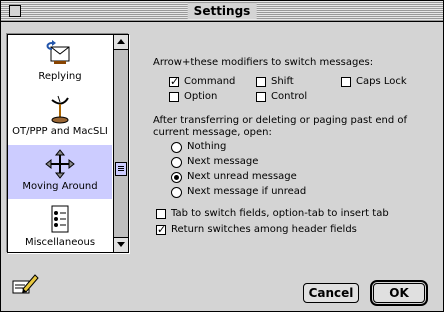  What do you see at coordinates (206, 146) in the screenshot?
I see `nothing-label: Nothing` at bounding box center [206, 146].